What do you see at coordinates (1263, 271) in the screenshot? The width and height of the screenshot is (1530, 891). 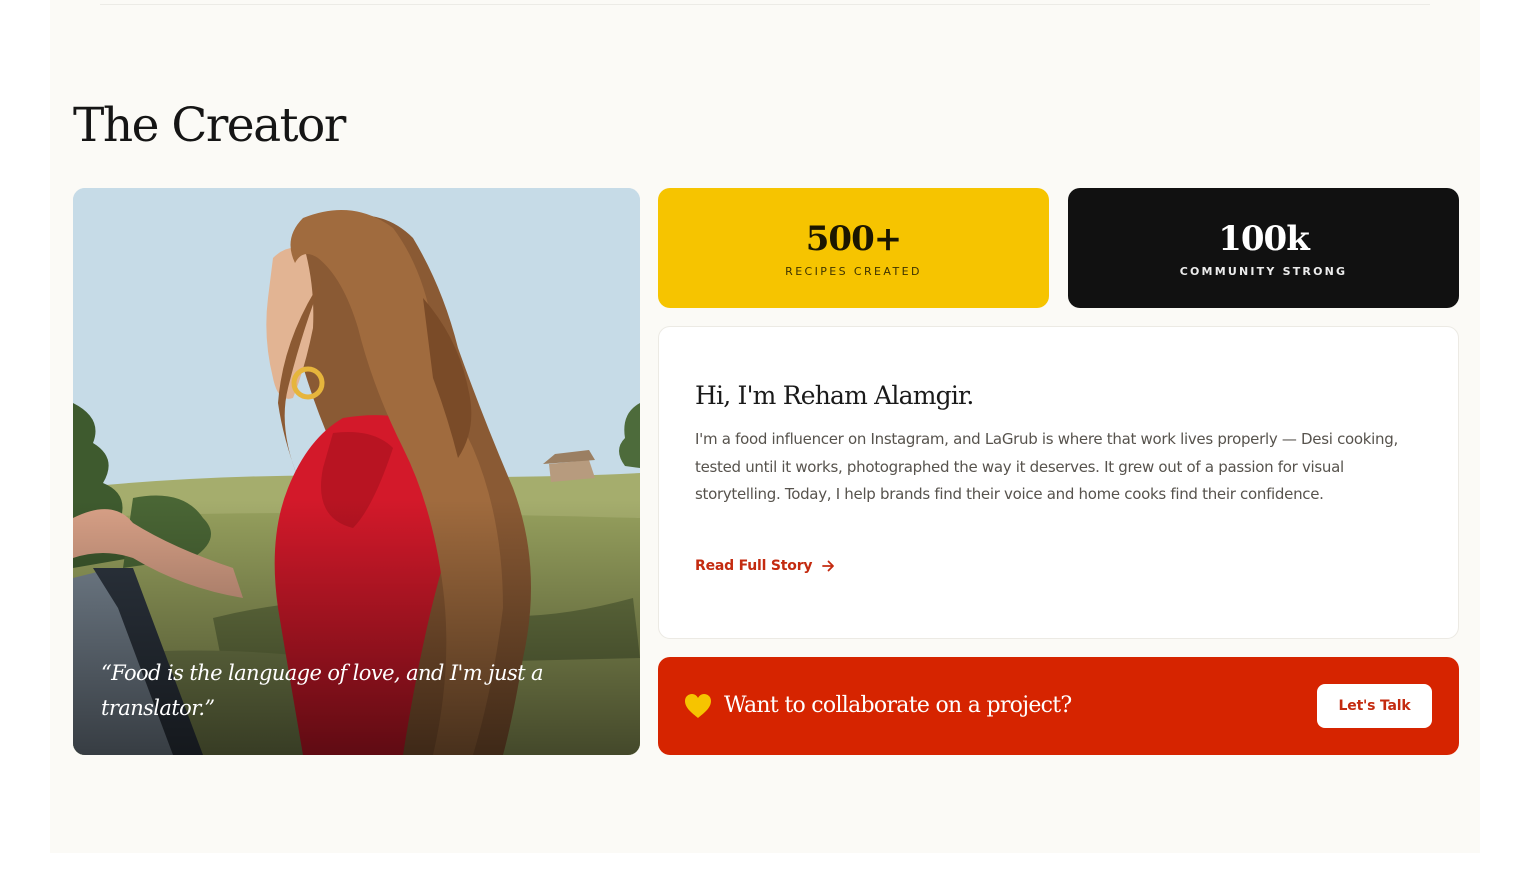 I see `stat-label: COMMUNITY STRONG` at bounding box center [1263, 271].